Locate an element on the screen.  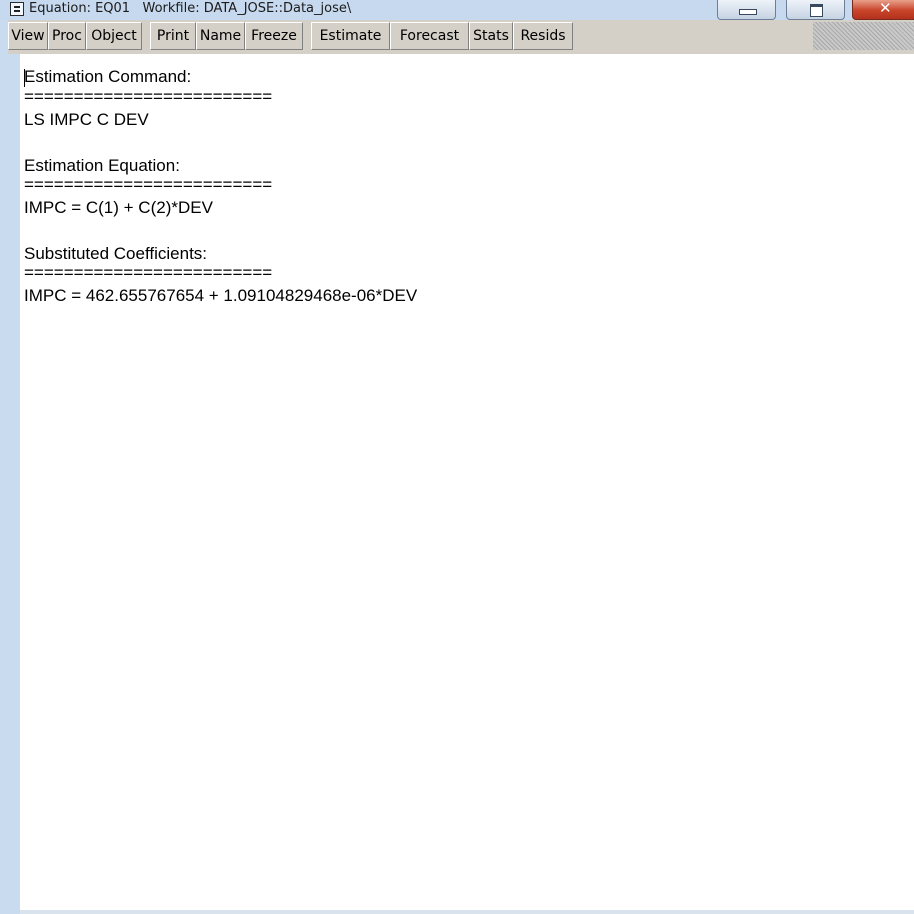
print-button: Print is located at coordinates (173, 36).